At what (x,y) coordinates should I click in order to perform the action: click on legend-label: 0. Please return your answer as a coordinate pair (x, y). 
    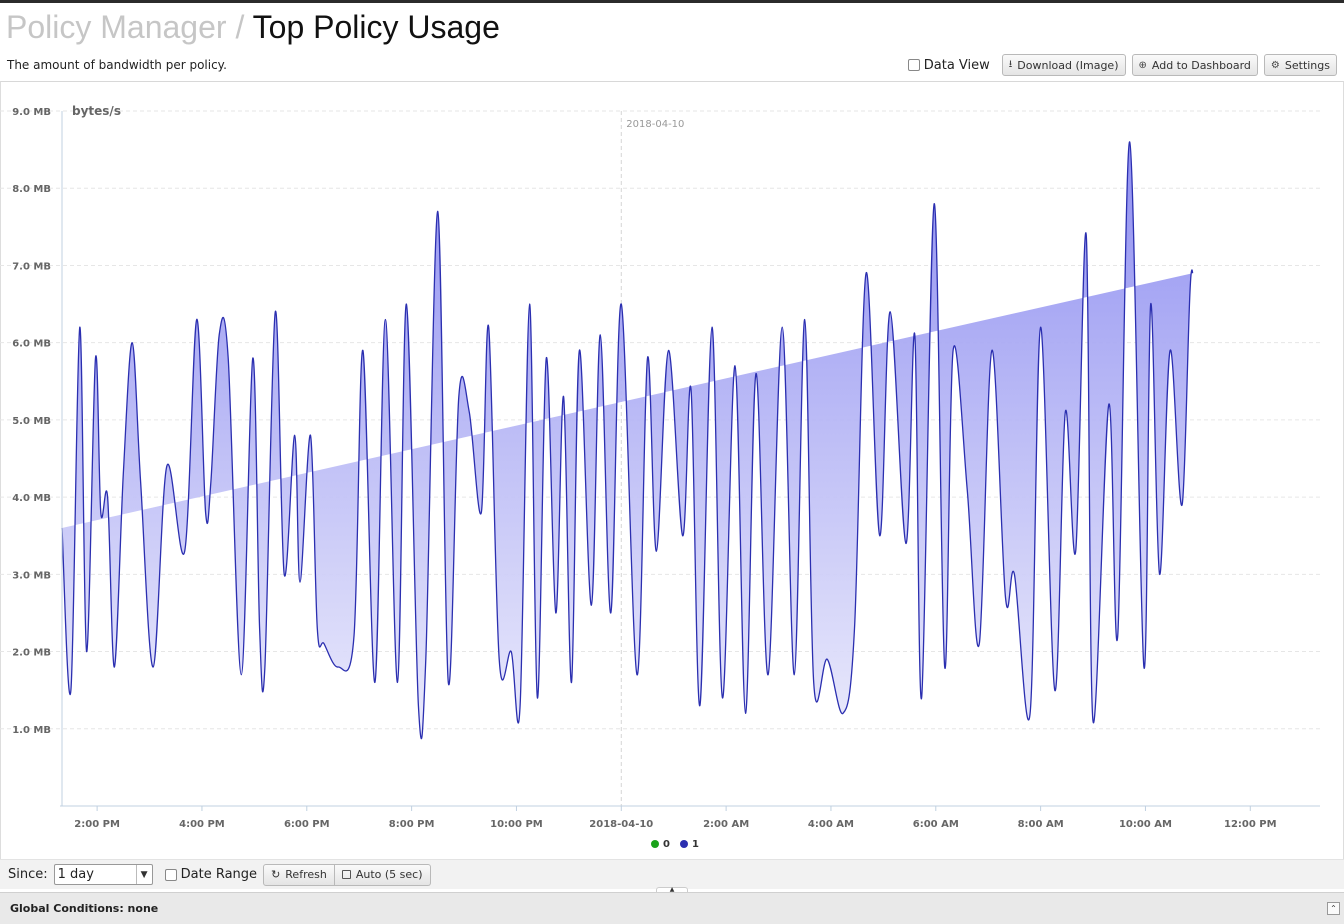
    Looking at the image, I should click on (666, 844).